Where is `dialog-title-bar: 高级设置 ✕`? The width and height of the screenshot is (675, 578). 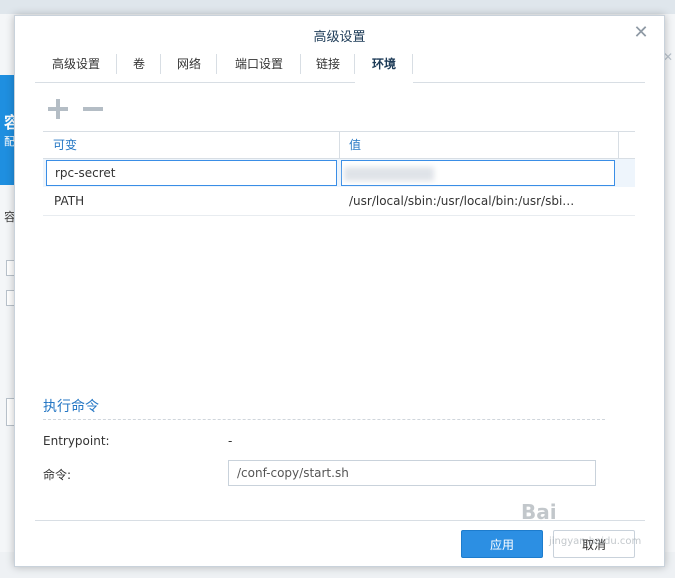 dialog-title-bar: 高级设置 ✕ is located at coordinates (339, 34).